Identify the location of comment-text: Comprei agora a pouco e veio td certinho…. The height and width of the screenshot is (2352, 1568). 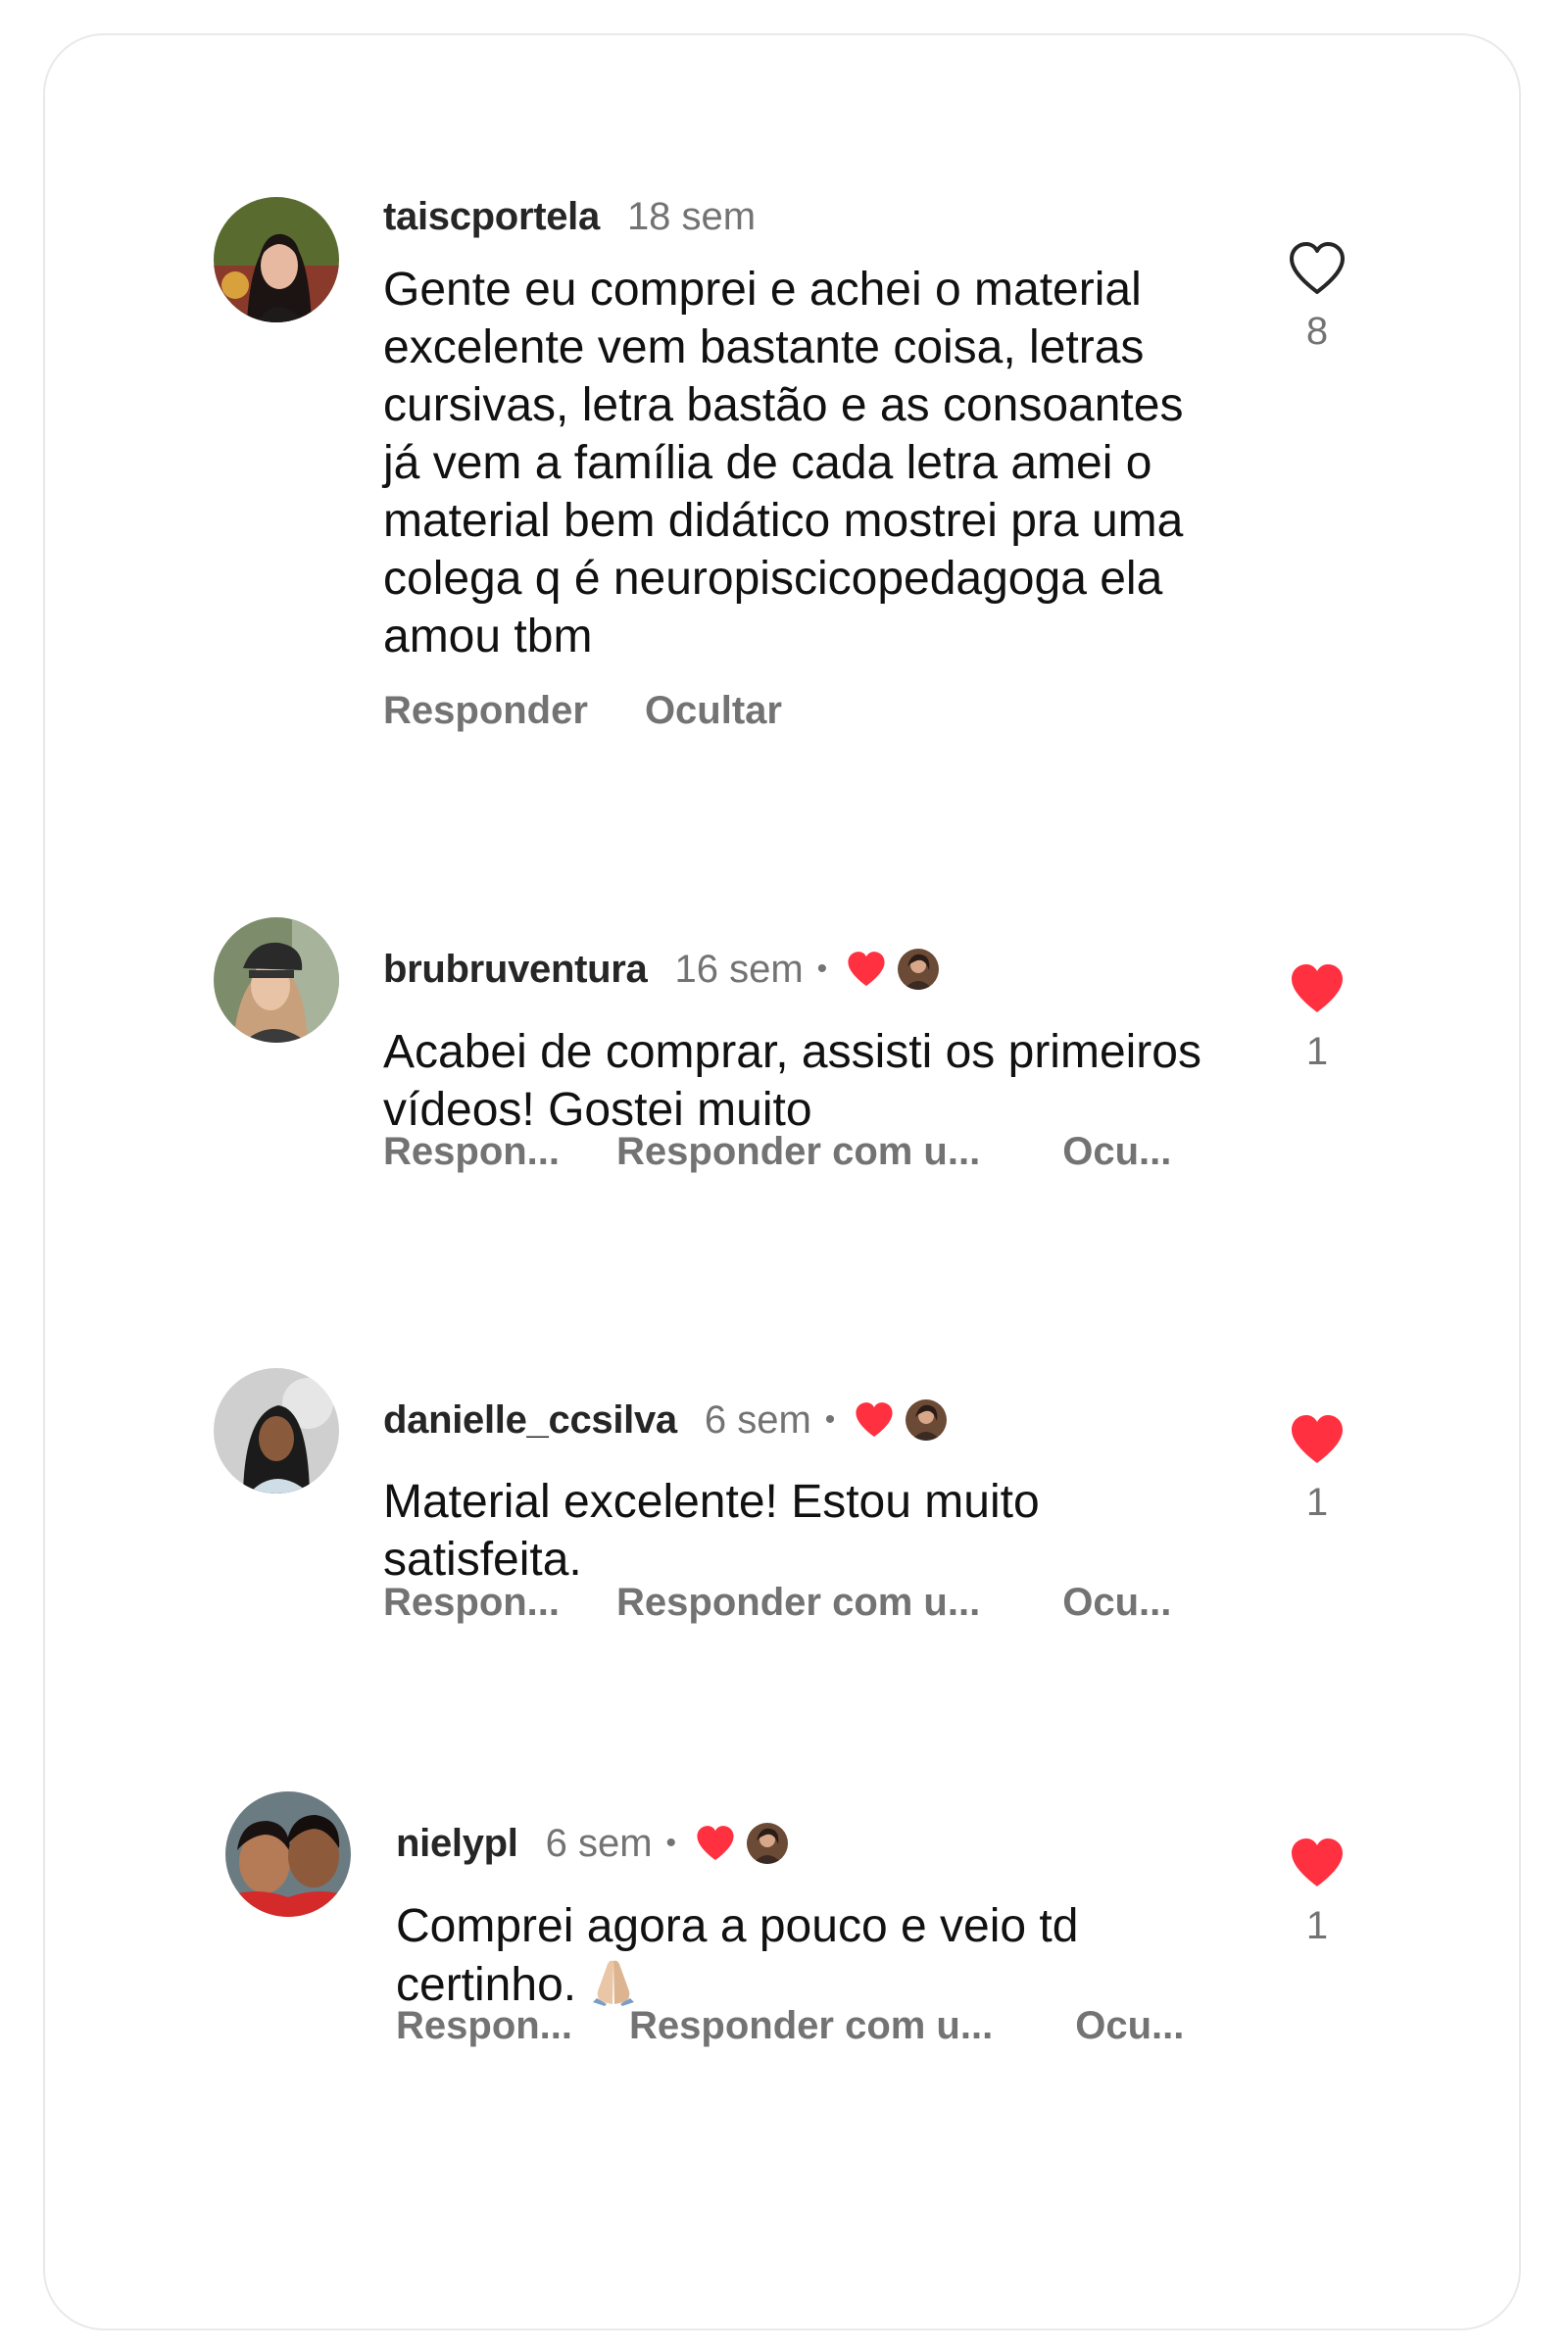
(812, 1955).